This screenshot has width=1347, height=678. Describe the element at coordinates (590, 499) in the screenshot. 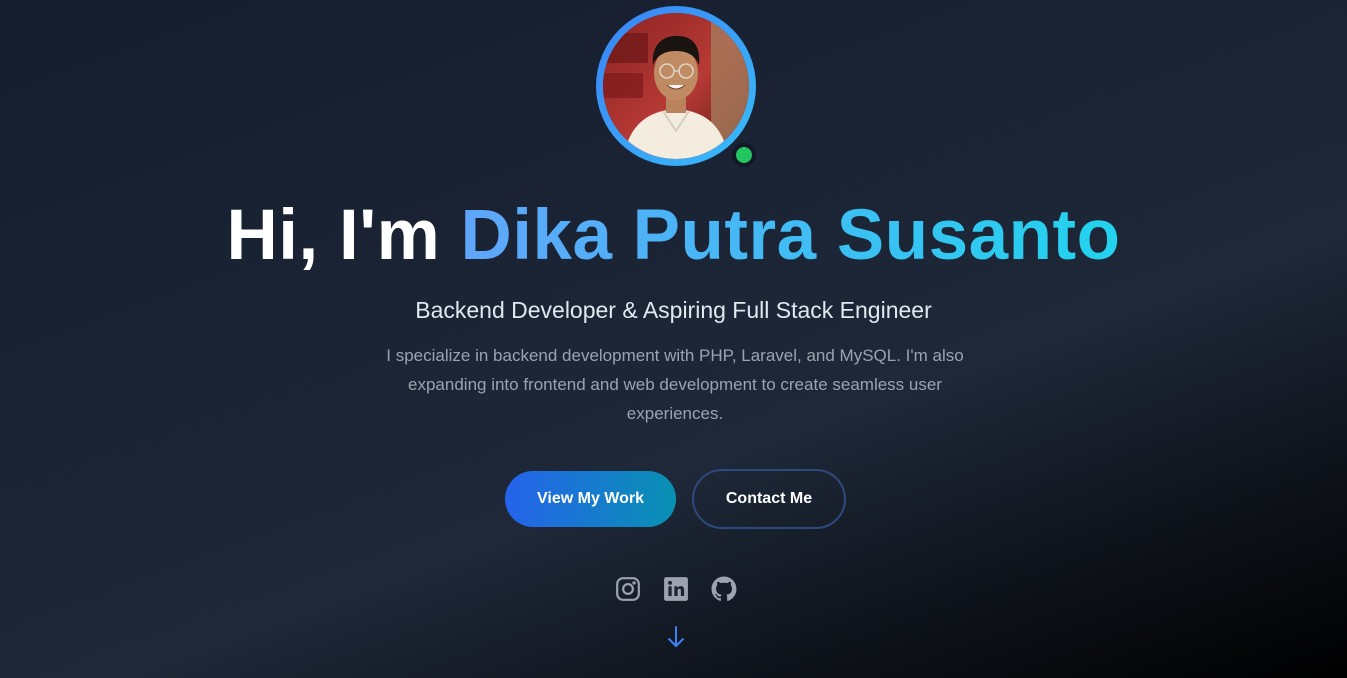

I see `view-my-work-button: View My Work` at that location.